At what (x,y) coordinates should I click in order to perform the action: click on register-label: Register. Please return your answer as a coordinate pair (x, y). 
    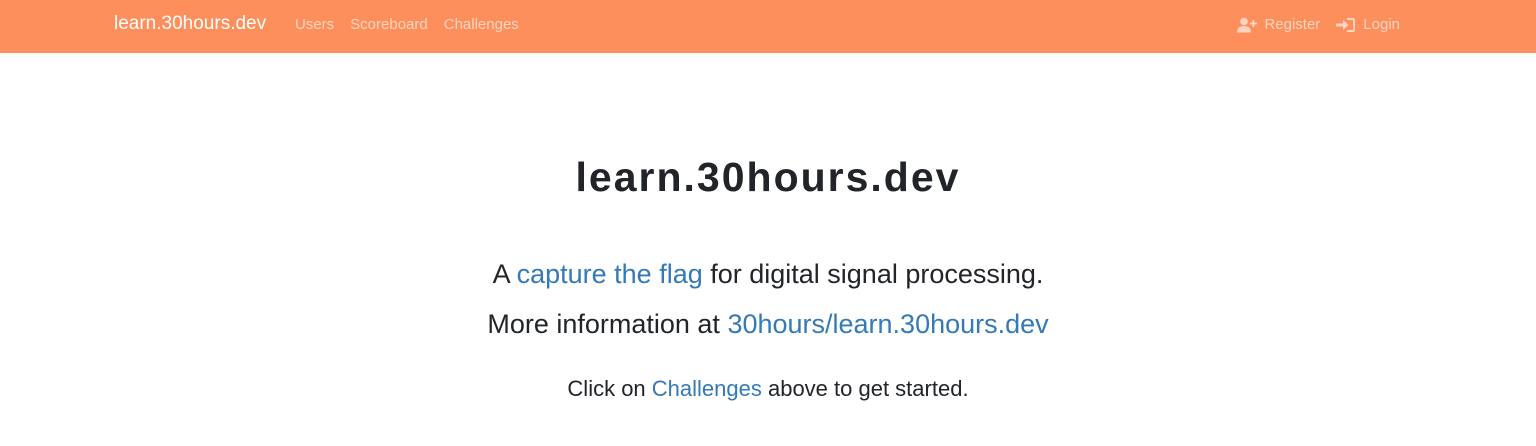
    Looking at the image, I should click on (1292, 24).